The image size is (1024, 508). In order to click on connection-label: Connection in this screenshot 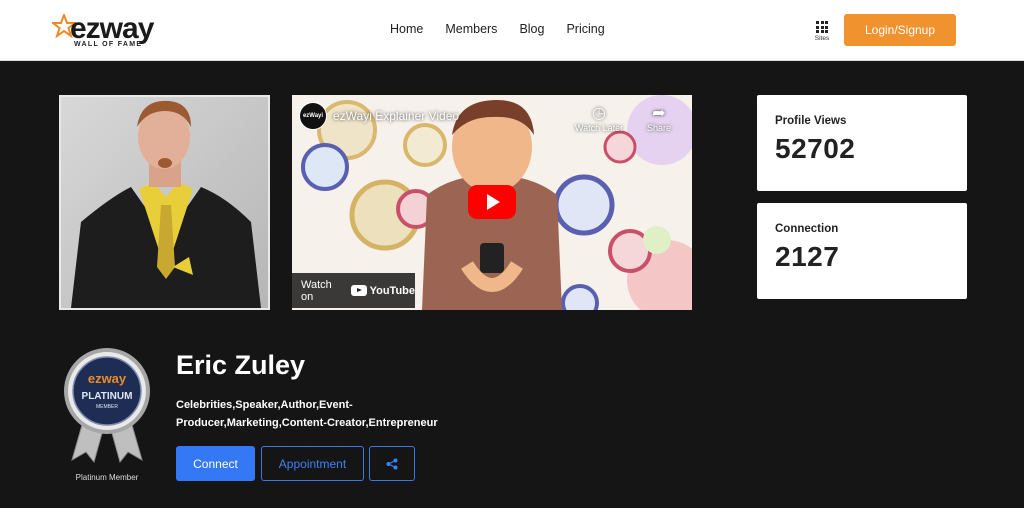, I will do `click(807, 229)`.